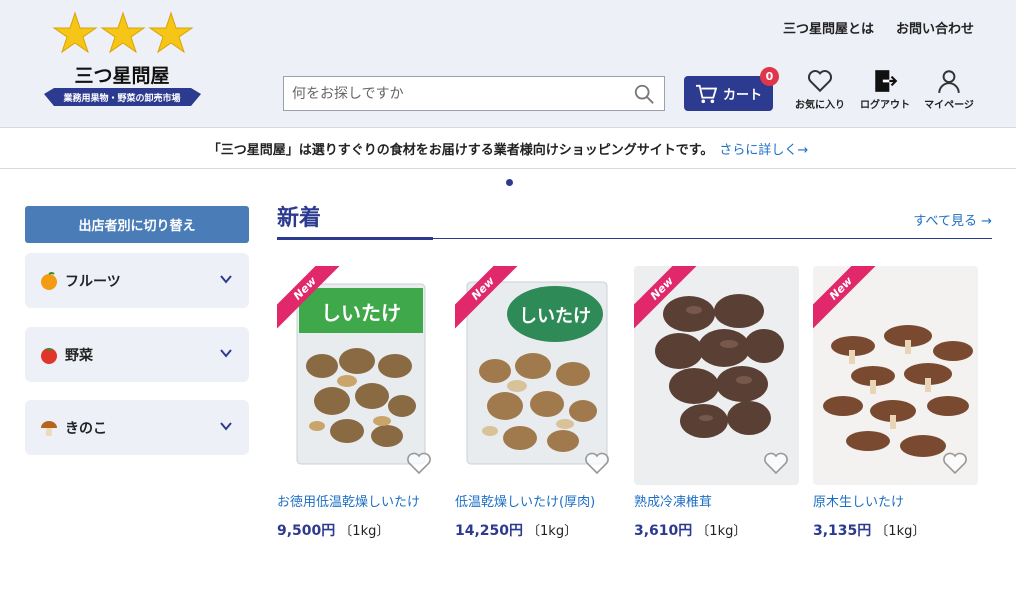 The width and height of the screenshot is (1016, 600). I want to click on site-logo: 三つ星問屋 業務用果物・野菜の卸売市場, so click(122, 63).